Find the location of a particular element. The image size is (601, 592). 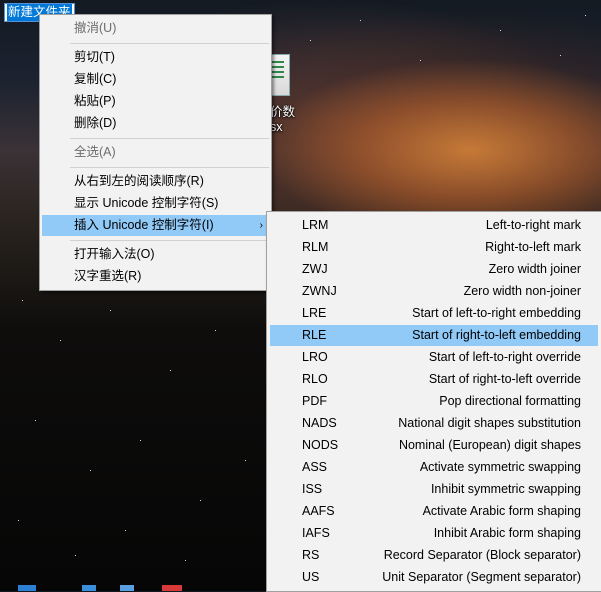

control-description: Left-to-right mark is located at coordinates (533, 225).